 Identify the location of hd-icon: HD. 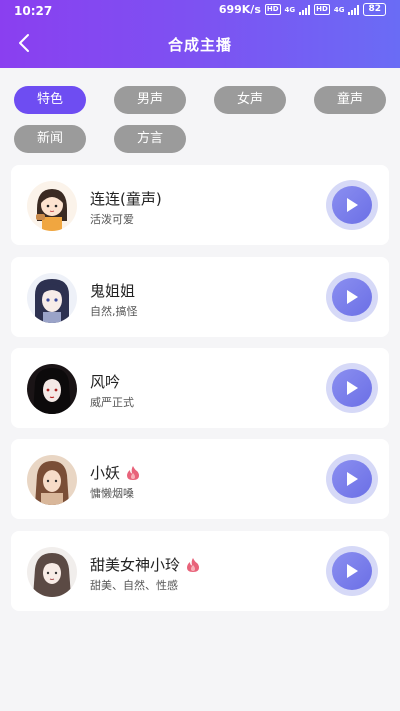
(272, 9).